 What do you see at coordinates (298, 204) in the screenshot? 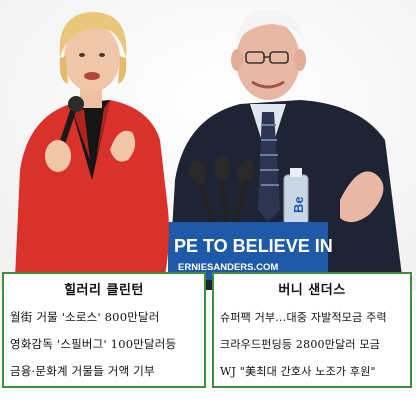
I see `bottle-label: Be` at bounding box center [298, 204].